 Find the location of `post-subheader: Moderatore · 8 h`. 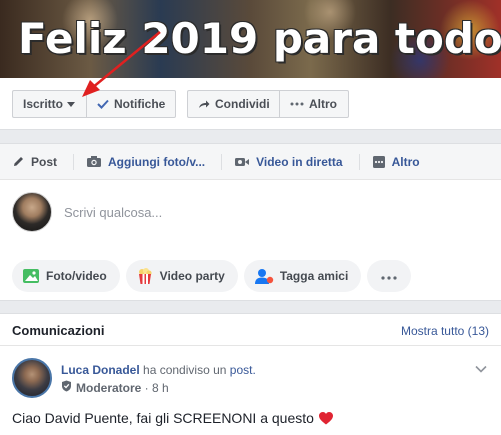

post-subheader: Moderatore · 8 h is located at coordinates (115, 387).